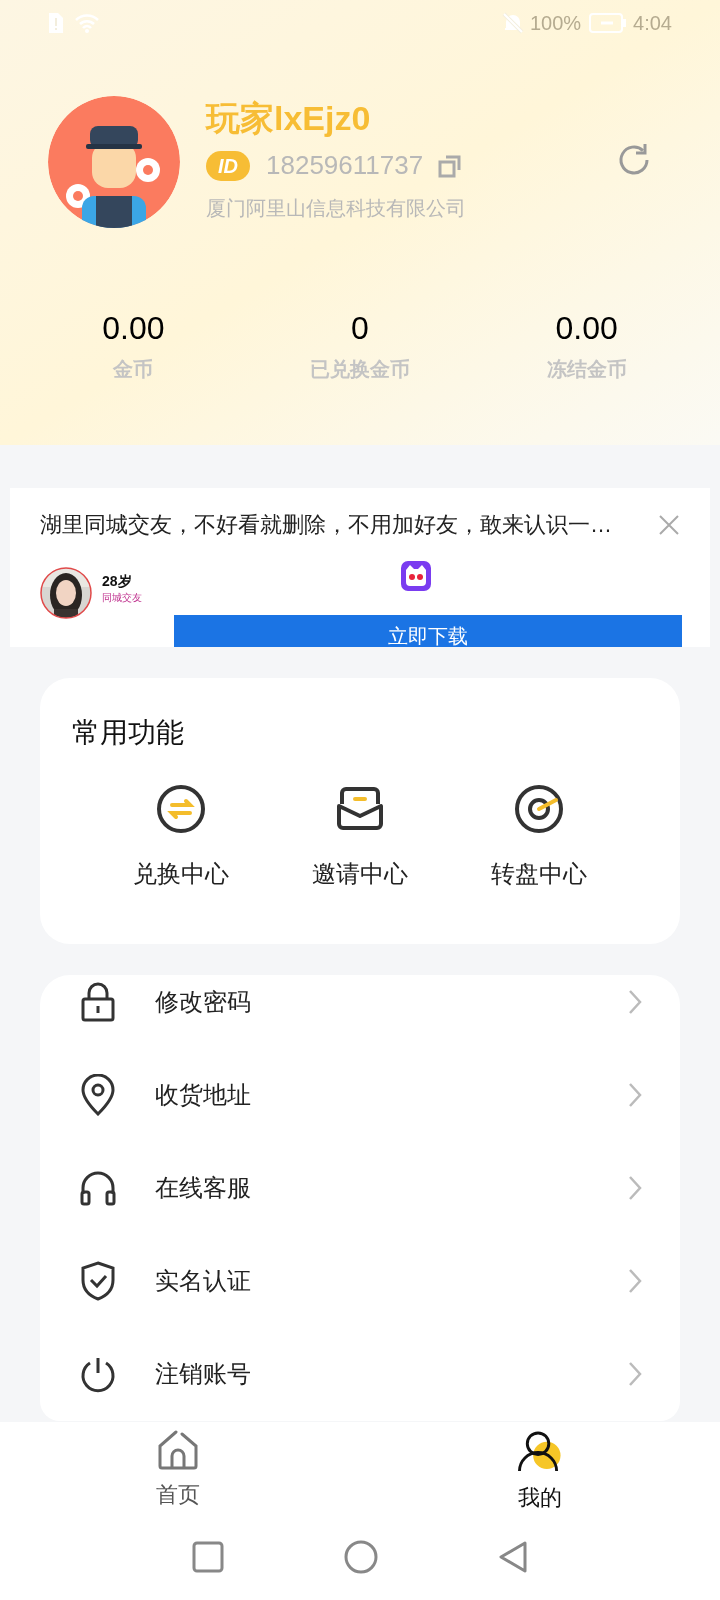 This screenshot has height=1600, width=720. What do you see at coordinates (181, 838) in the screenshot?
I see `function-item: 兑换中心` at bounding box center [181, 838].